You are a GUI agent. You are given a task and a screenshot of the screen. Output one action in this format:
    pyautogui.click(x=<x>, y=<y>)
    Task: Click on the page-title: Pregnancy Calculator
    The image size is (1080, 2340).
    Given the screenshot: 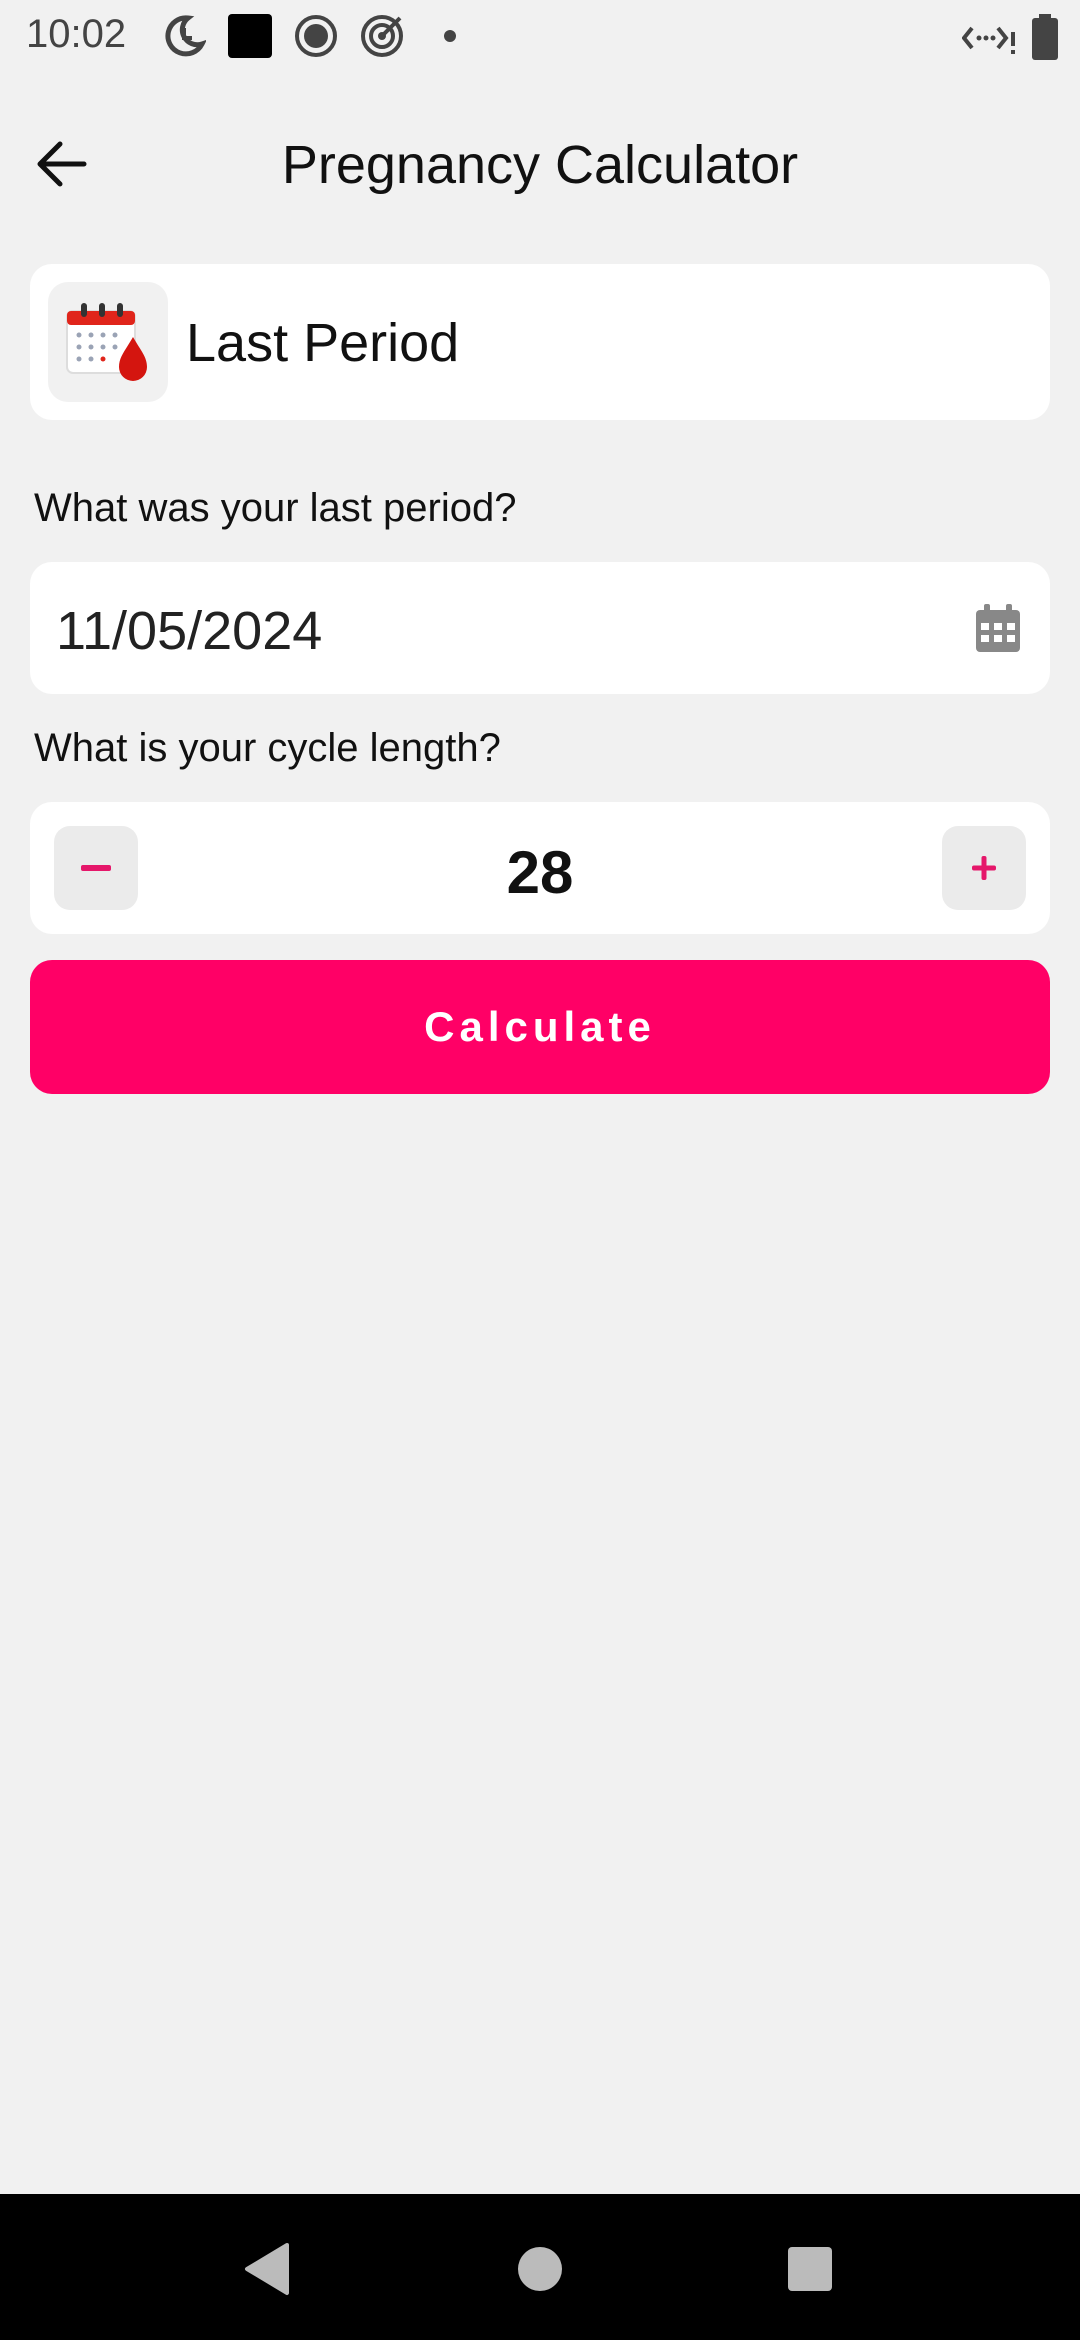 What is the action you would take?
    pyautogui.click(x=540, y=165)
    